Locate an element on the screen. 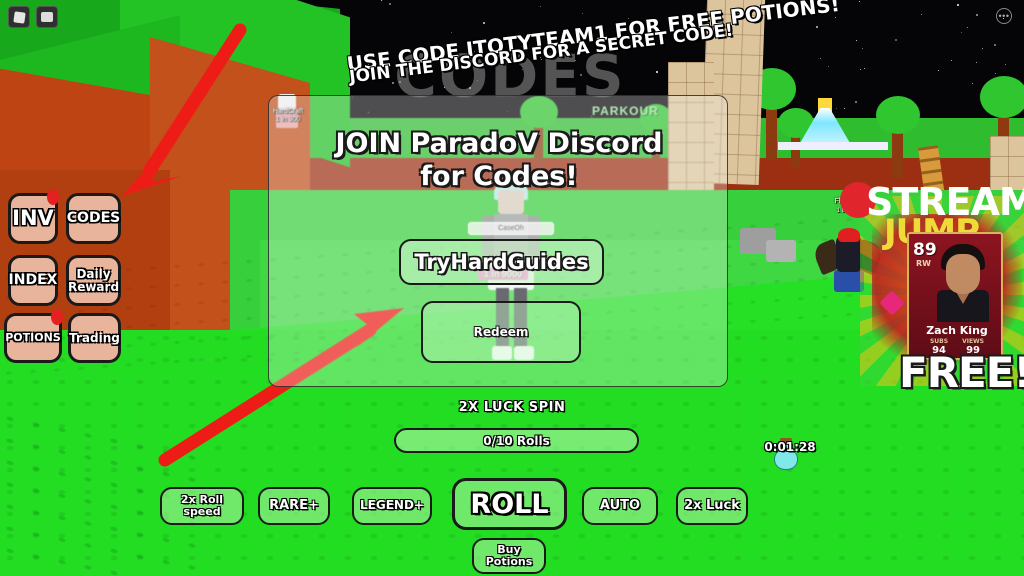 The image size is (1024, 576). roblox-icon is located at coordinates (19, 17).